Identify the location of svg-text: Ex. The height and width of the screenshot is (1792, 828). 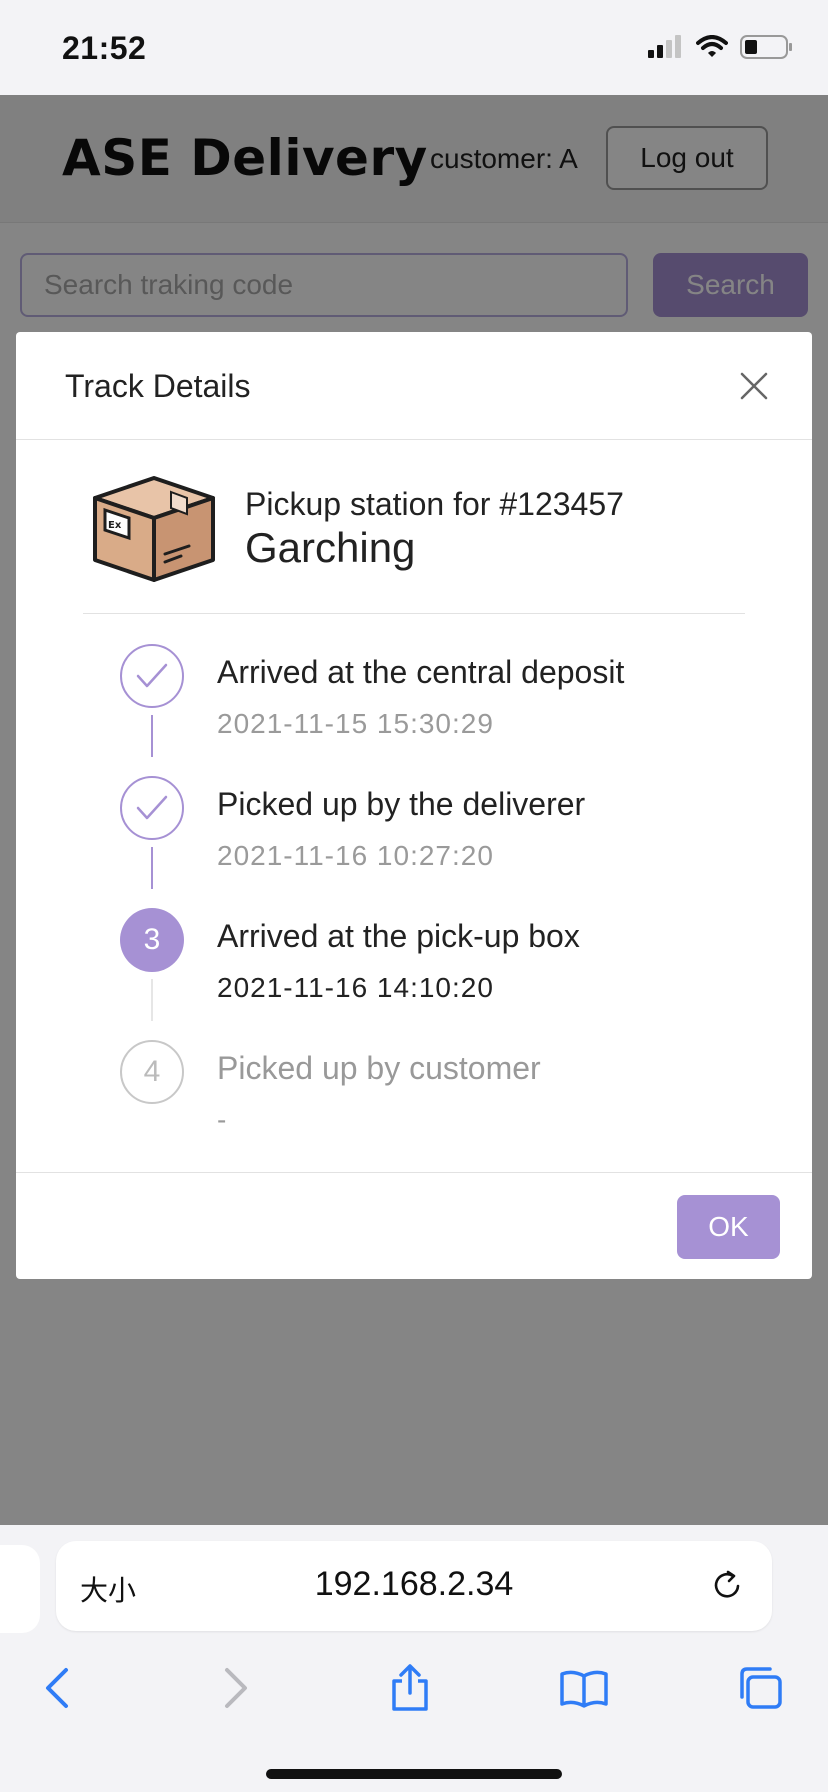
(115, 525).